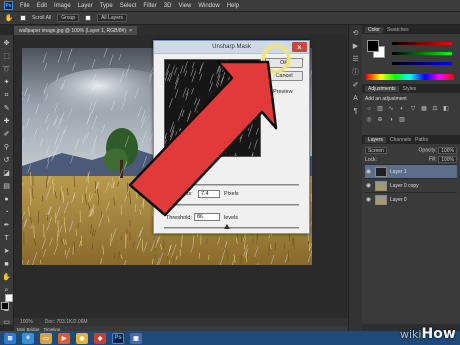  Describe the element at coordinates (369, 109) in the screenshot. I see `brightness-icon: ☼` at that location.